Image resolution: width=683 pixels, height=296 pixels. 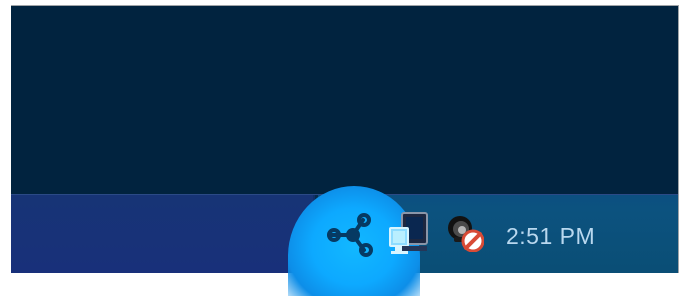 What do you see at coordinates (465, 233) in the screenshot?
I see `blocked-webcam-icon` at bounding box center [465, 233].